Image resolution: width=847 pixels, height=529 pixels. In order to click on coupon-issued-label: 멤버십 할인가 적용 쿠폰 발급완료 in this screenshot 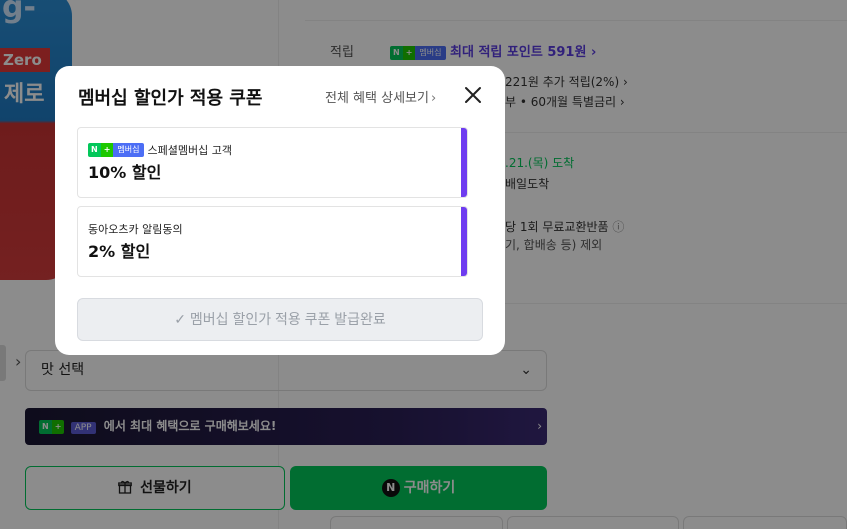, I will do `click(287, 319)`.